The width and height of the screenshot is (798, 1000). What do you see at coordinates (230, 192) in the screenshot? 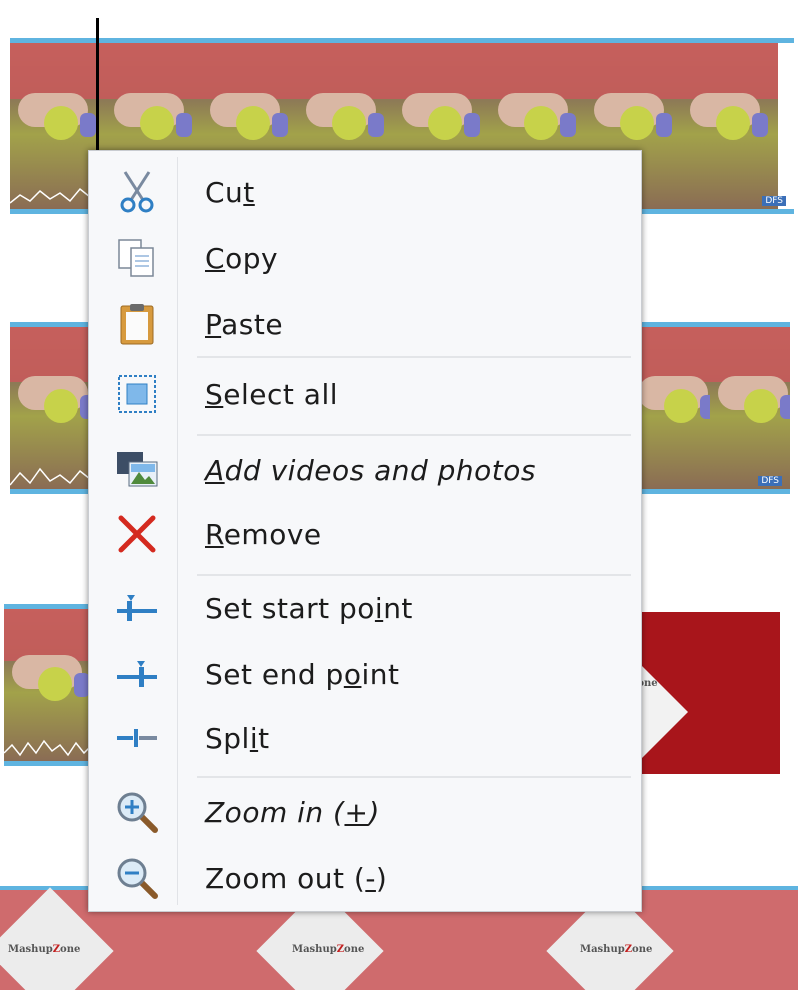
I see `menu-item-label: Cut` at bounding box center [230, 192].